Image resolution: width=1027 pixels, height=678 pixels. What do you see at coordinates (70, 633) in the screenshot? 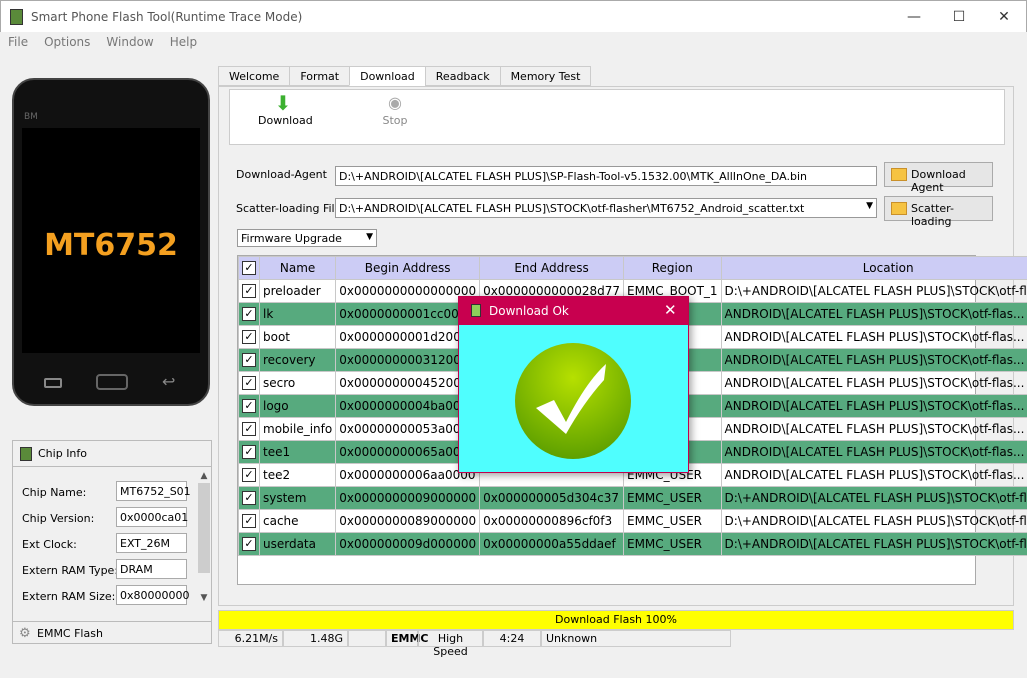
I see `emmc-flash-title: EMMC Flash` at bounding box center [70, 633].